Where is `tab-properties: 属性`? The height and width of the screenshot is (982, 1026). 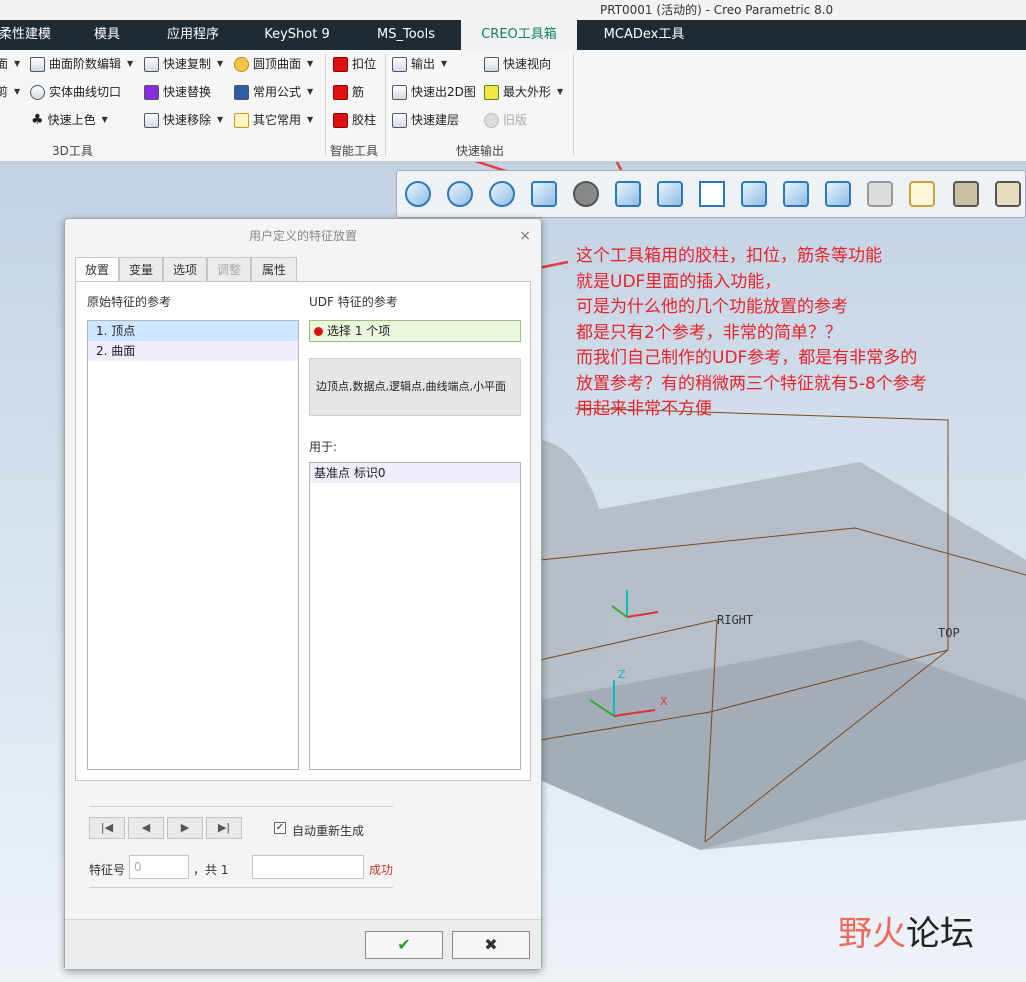 tab-properties: 属性 is located at coordinates (274, 269).